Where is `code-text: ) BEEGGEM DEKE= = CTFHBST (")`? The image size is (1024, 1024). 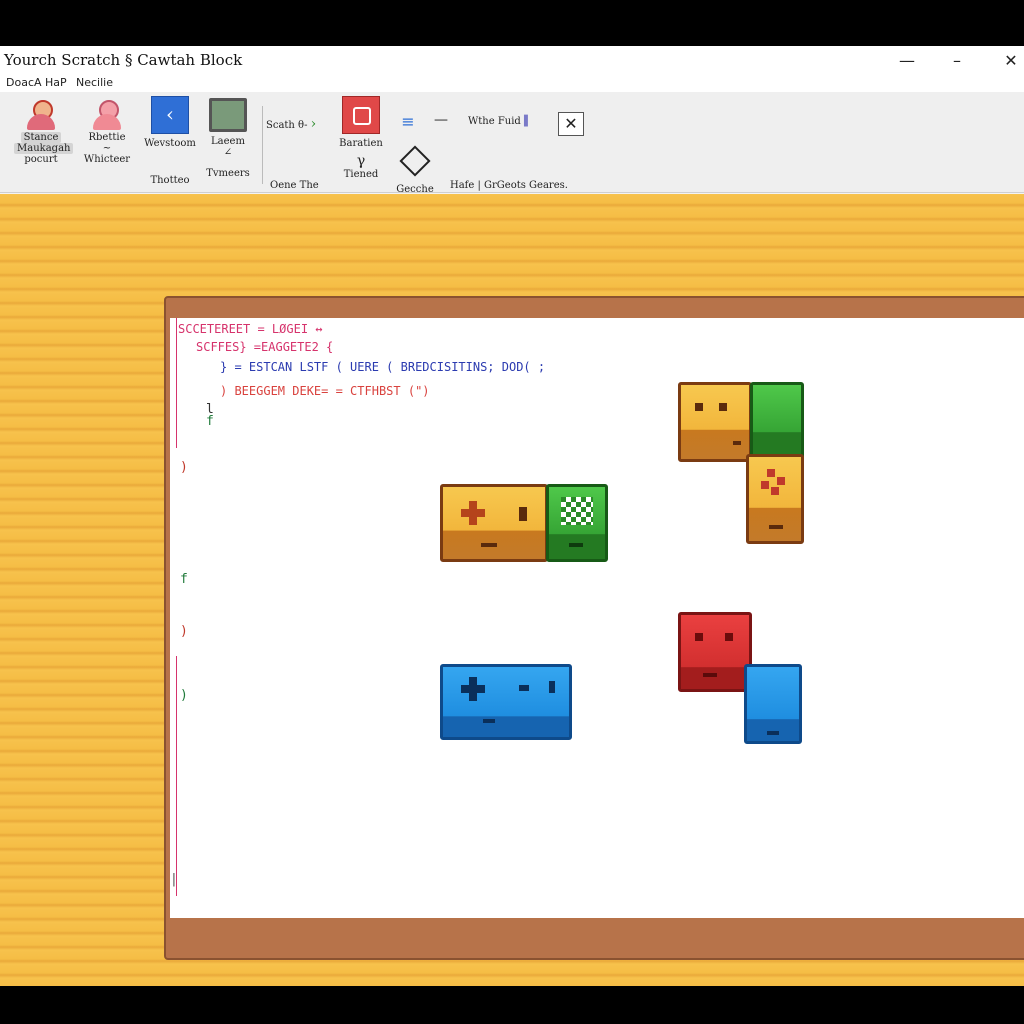
code-text: ) BEEGGEM DEKE= = CTFHBST (") is located at coordinates (325, 391).